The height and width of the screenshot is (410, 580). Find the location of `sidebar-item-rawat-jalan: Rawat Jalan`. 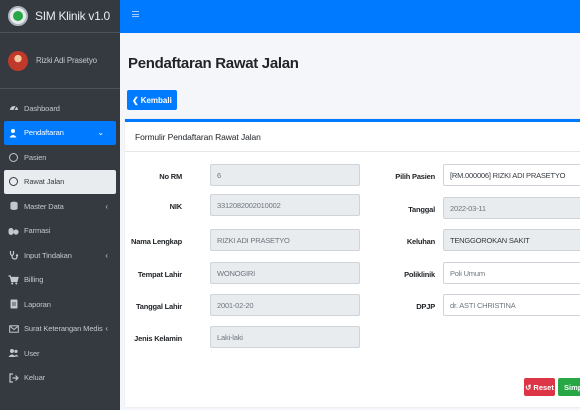

sidebar-item-rawat-jalan: Rawat Jalan is located at coordinates (60, 181).